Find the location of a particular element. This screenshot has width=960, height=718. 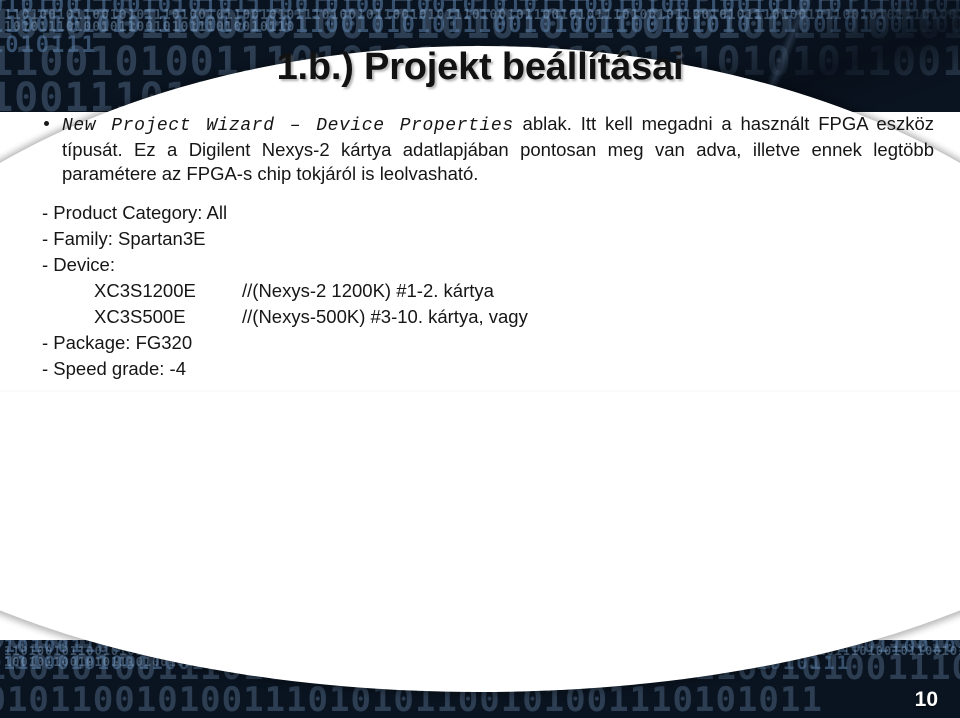

bullet-dot-icon is located at coordinates (46, 123).